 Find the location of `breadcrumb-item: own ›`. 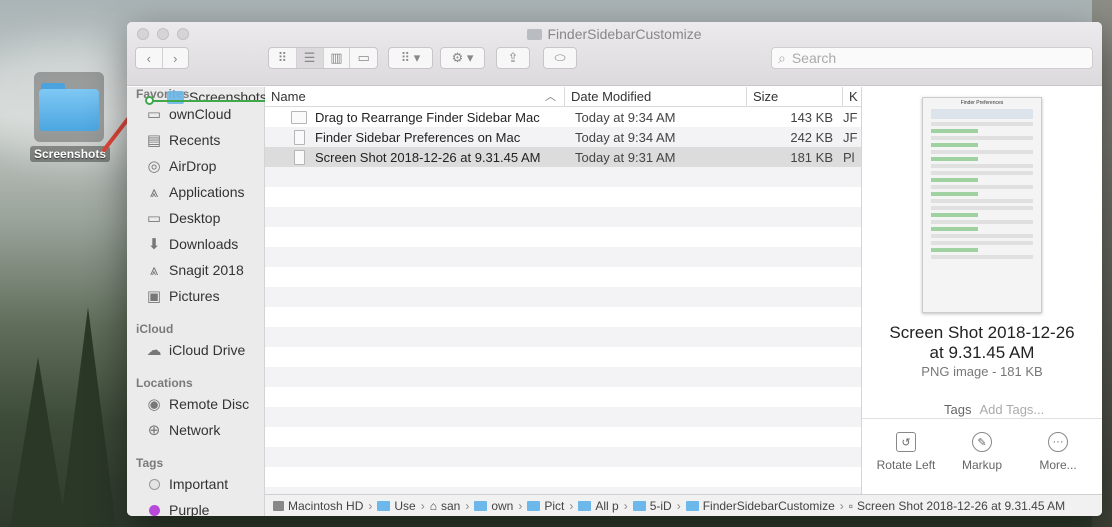

breadcrumb-item: own › is located at coordinates (500, 506).